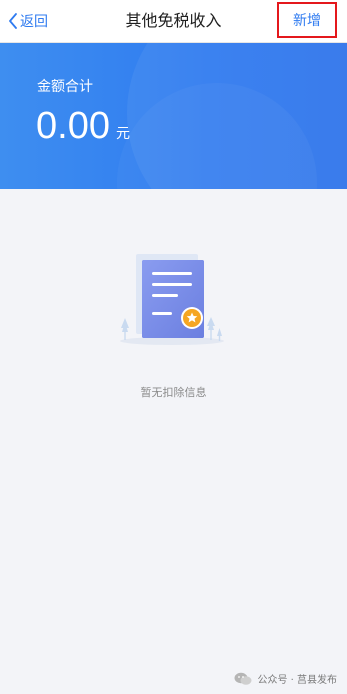 The height and width of the screenshot is (694, 347). What do you see at coordinates (13, 21) in the screenshot?
I see `chevron-left-icon` at bounding box center [13, 21].